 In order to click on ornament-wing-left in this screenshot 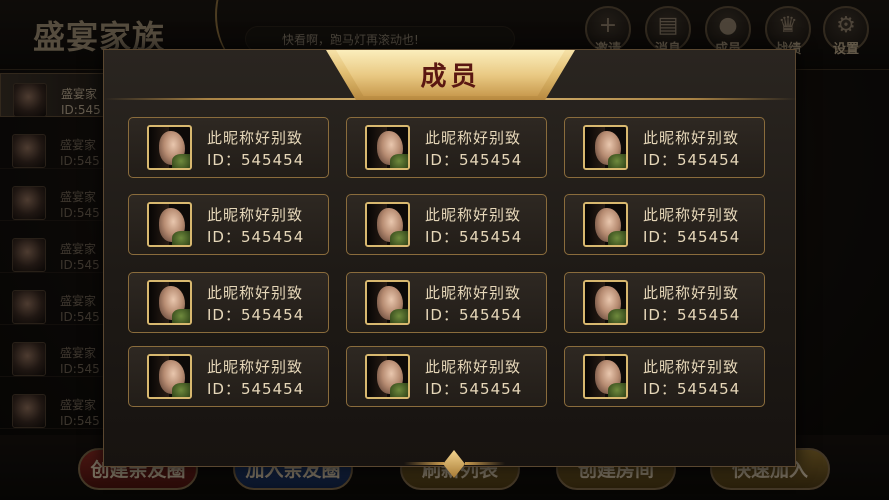, I will do `click(424, 463)`.